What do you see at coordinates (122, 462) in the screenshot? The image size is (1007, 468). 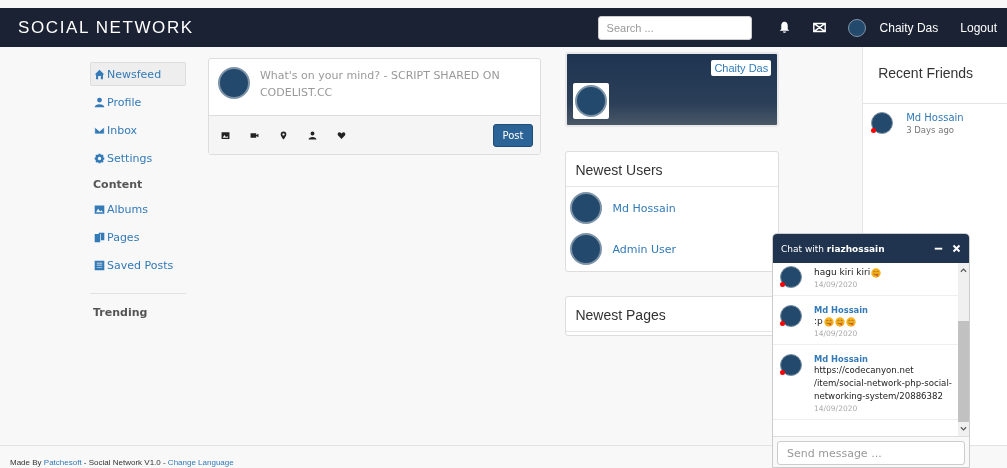 I see `footer-text: Made By Patchesoft - Social Network V1.0 - Change Language` at bounding box center [122, 462].